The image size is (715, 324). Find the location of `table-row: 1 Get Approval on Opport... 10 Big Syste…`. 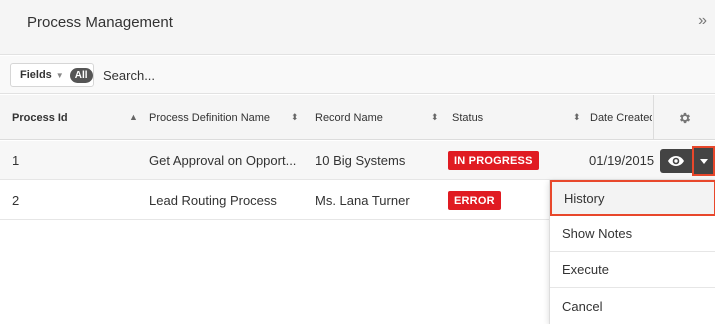

table-row: 1 Get Approval on Opport... 10 Big Syste… is located at coordinates (357, 160).